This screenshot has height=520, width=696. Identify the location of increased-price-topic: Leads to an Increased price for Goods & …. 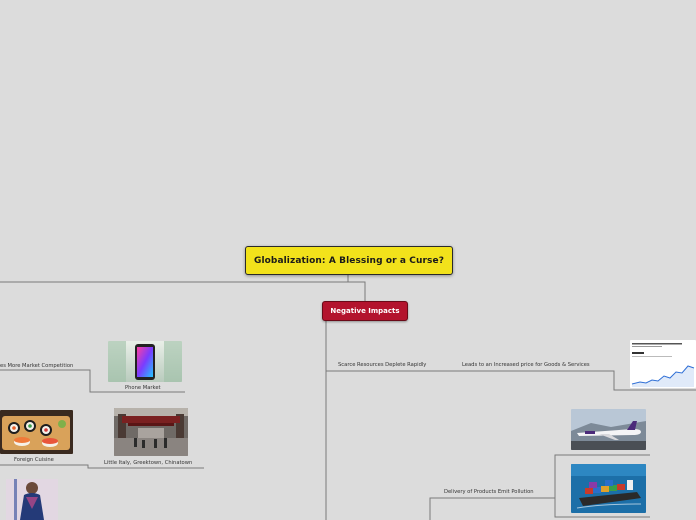
(526, 365).